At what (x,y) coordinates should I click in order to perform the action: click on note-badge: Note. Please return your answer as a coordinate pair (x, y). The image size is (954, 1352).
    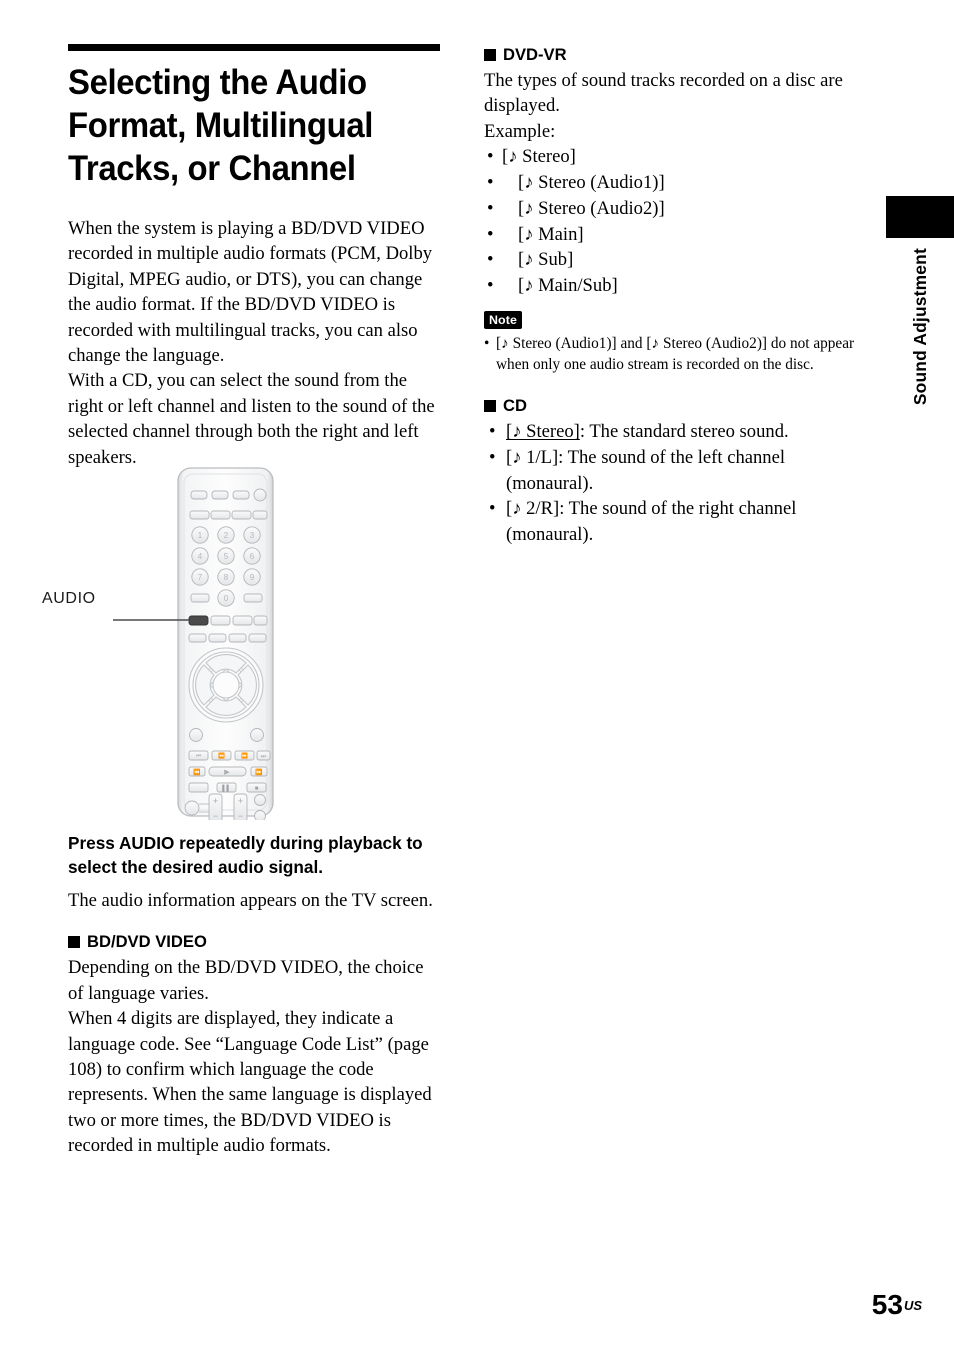
    Looking at the image, I should click on (503, 320).